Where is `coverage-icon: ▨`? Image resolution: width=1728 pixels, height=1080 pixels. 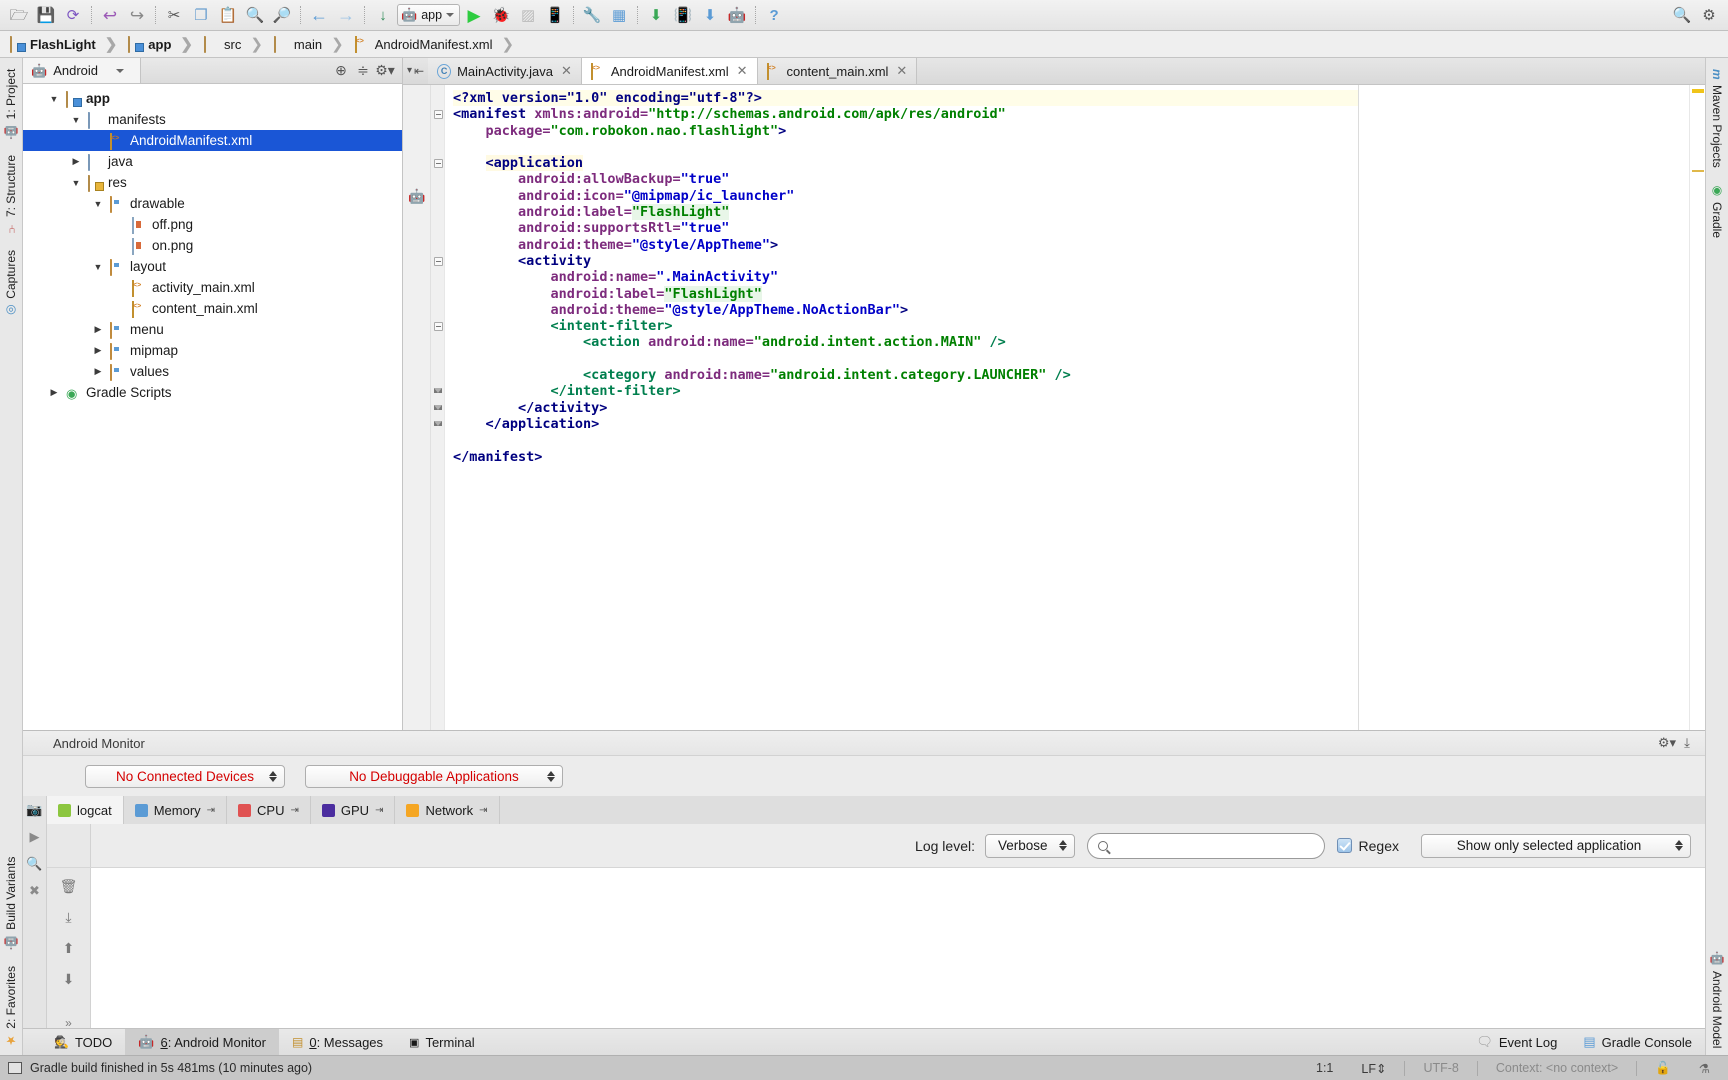
coverage-icon: ▨ is located at coordinates (528, 15).